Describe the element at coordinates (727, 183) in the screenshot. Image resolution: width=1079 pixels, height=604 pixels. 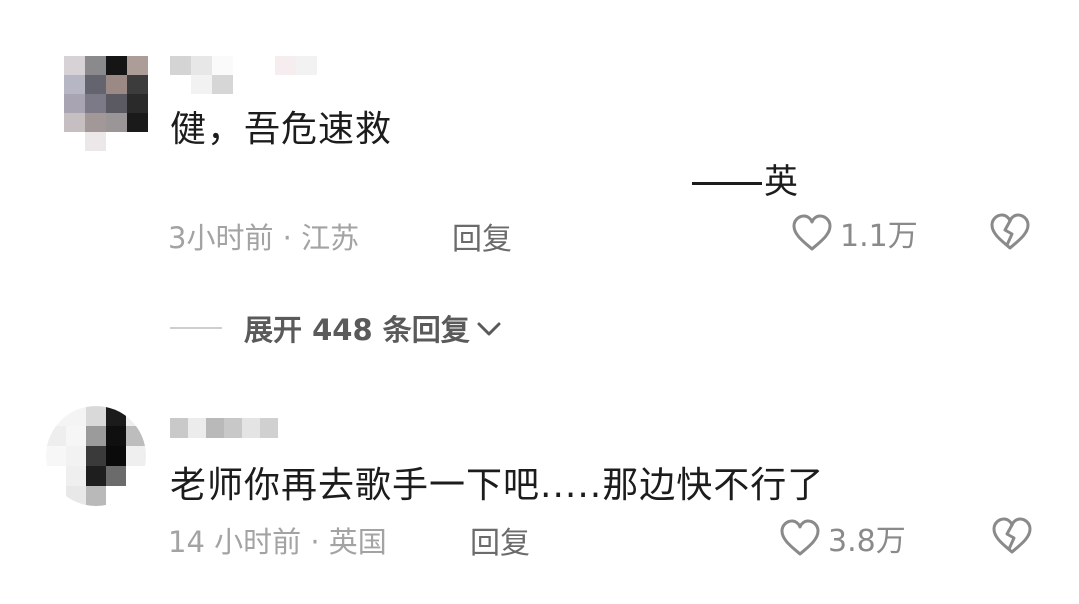
I see `signature-dash` at that location.